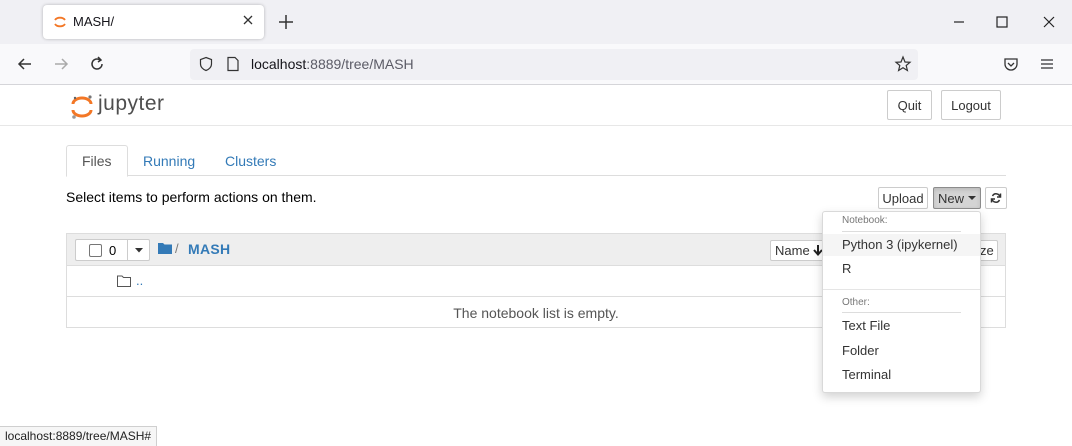  Describe the element at coordinates (97, 64) in the screenshot. I see `reload-icon` at that location.